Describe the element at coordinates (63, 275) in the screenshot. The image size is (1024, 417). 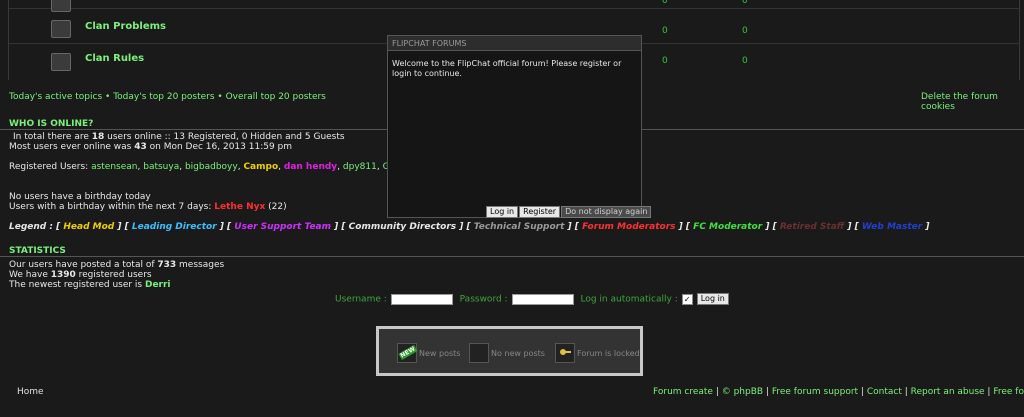
I see `stats-users-count: 1390` at that location.